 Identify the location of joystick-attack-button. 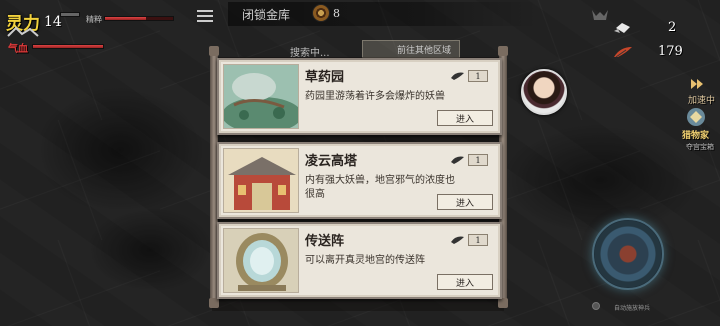
(628, 254).